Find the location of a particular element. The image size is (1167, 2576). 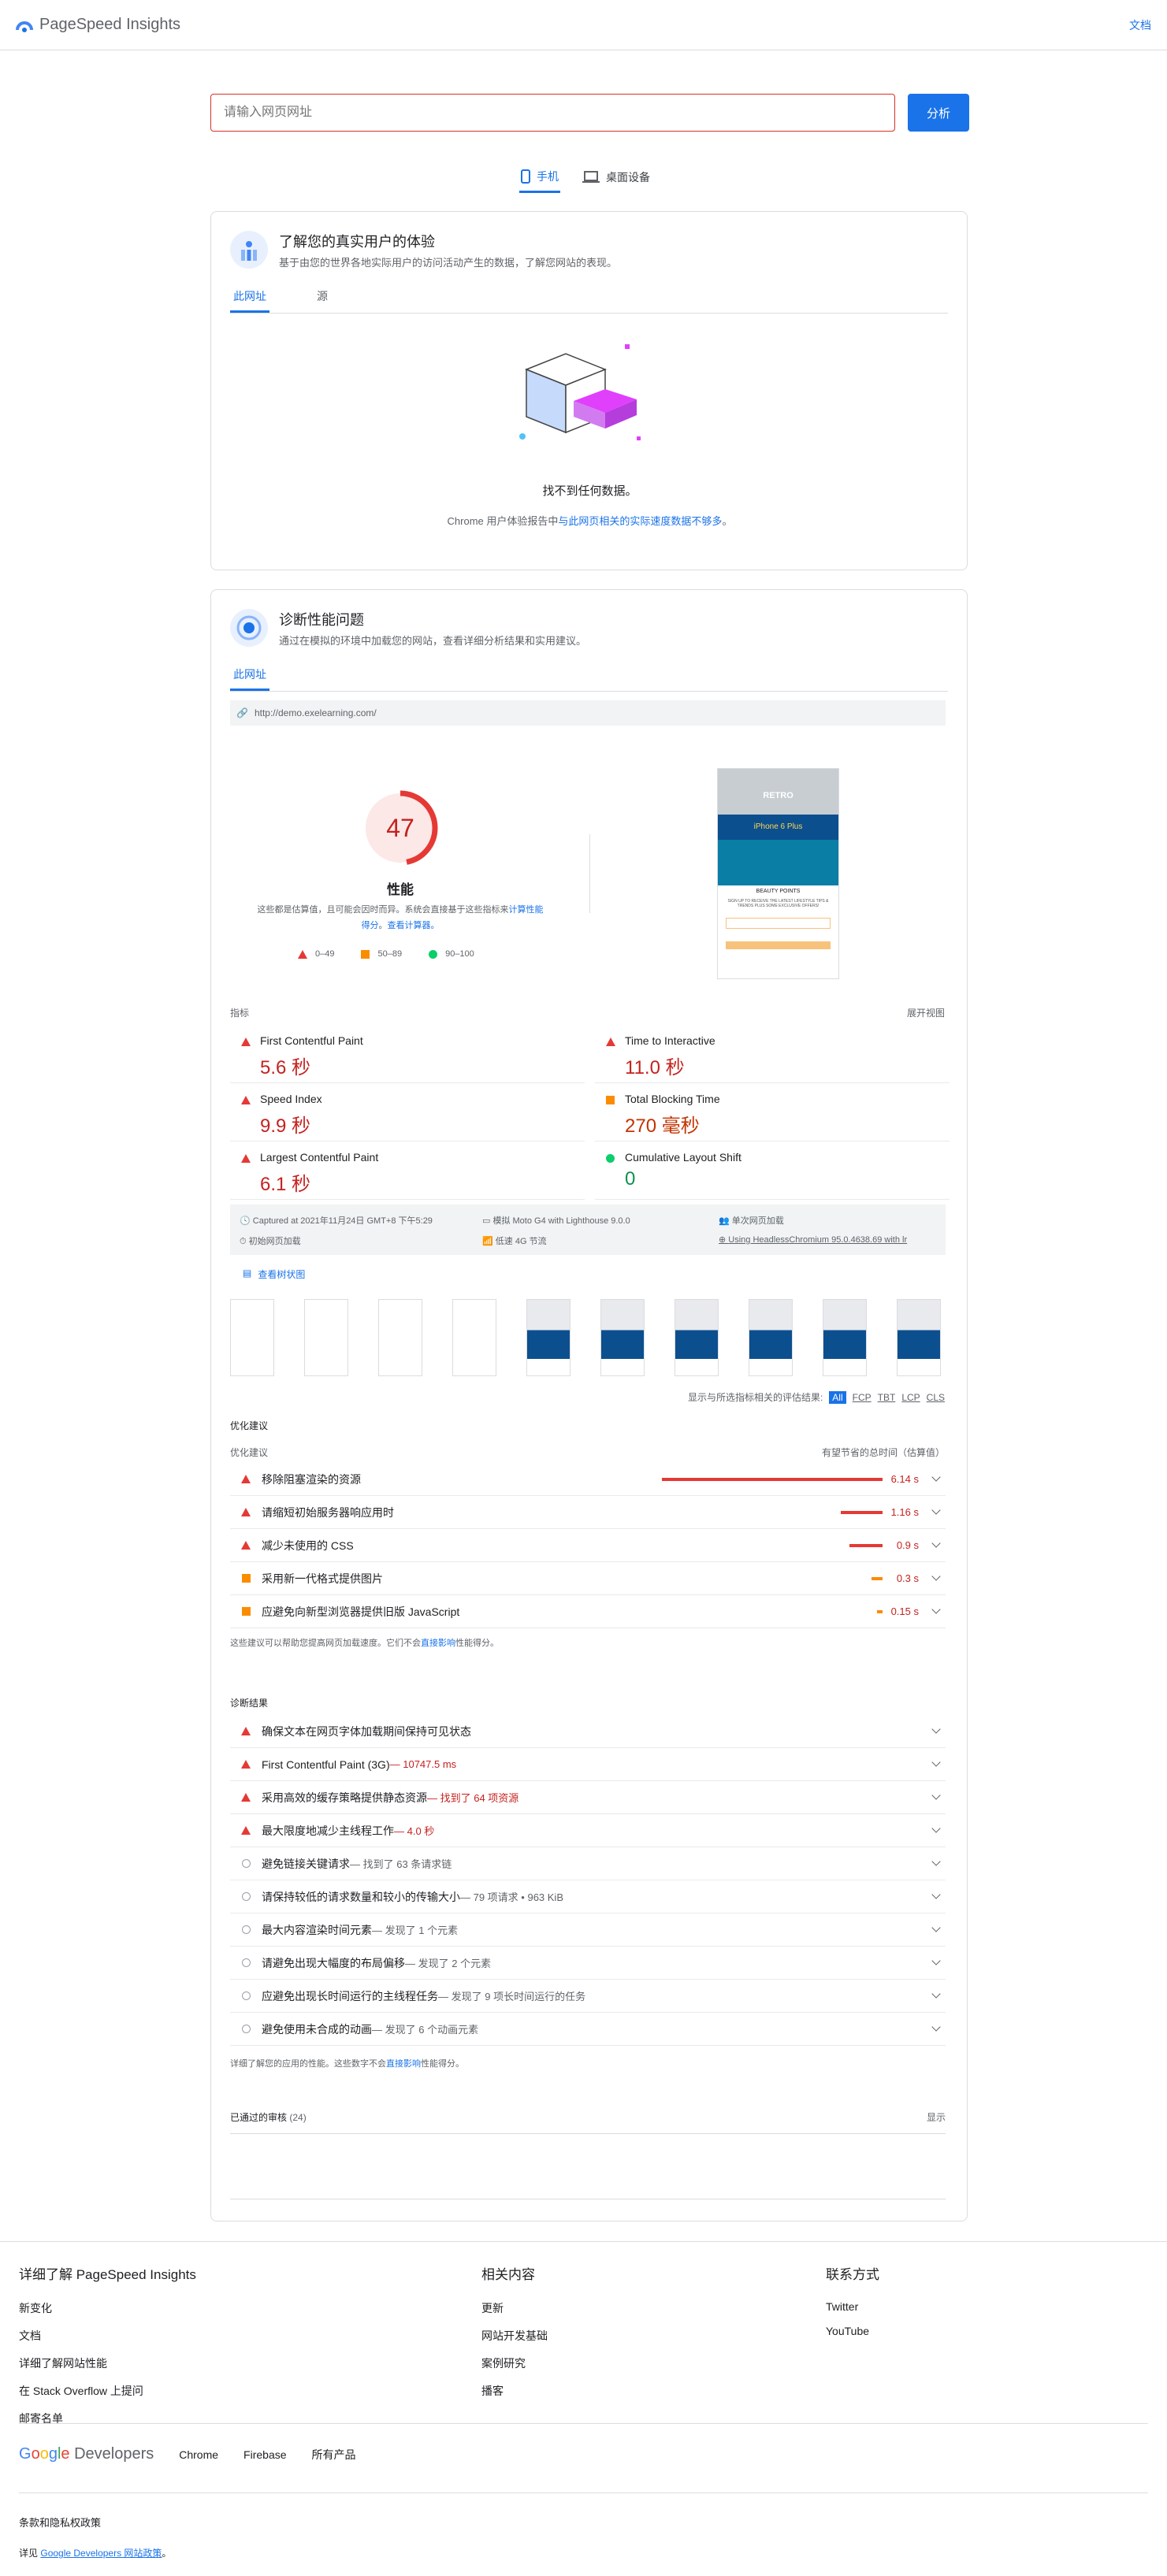

filter-all: All is located at coordinates (838, 1397).